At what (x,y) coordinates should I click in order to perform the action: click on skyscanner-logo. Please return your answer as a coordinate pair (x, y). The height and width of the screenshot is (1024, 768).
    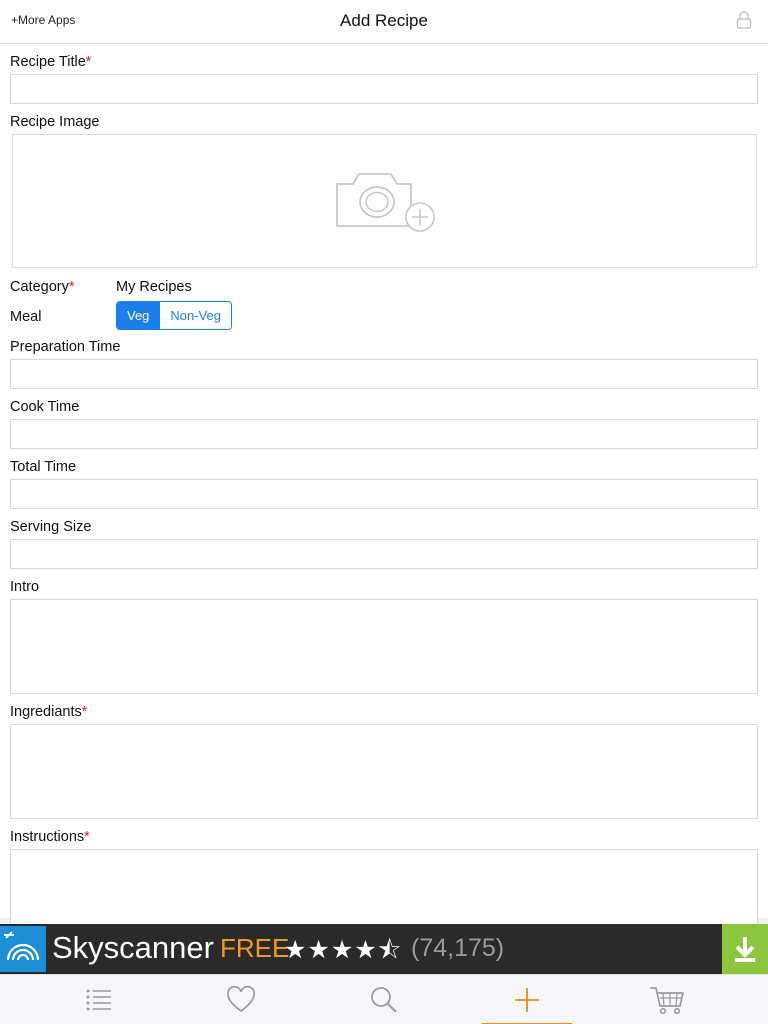
    Looking at the image, I should click on (23, 949).